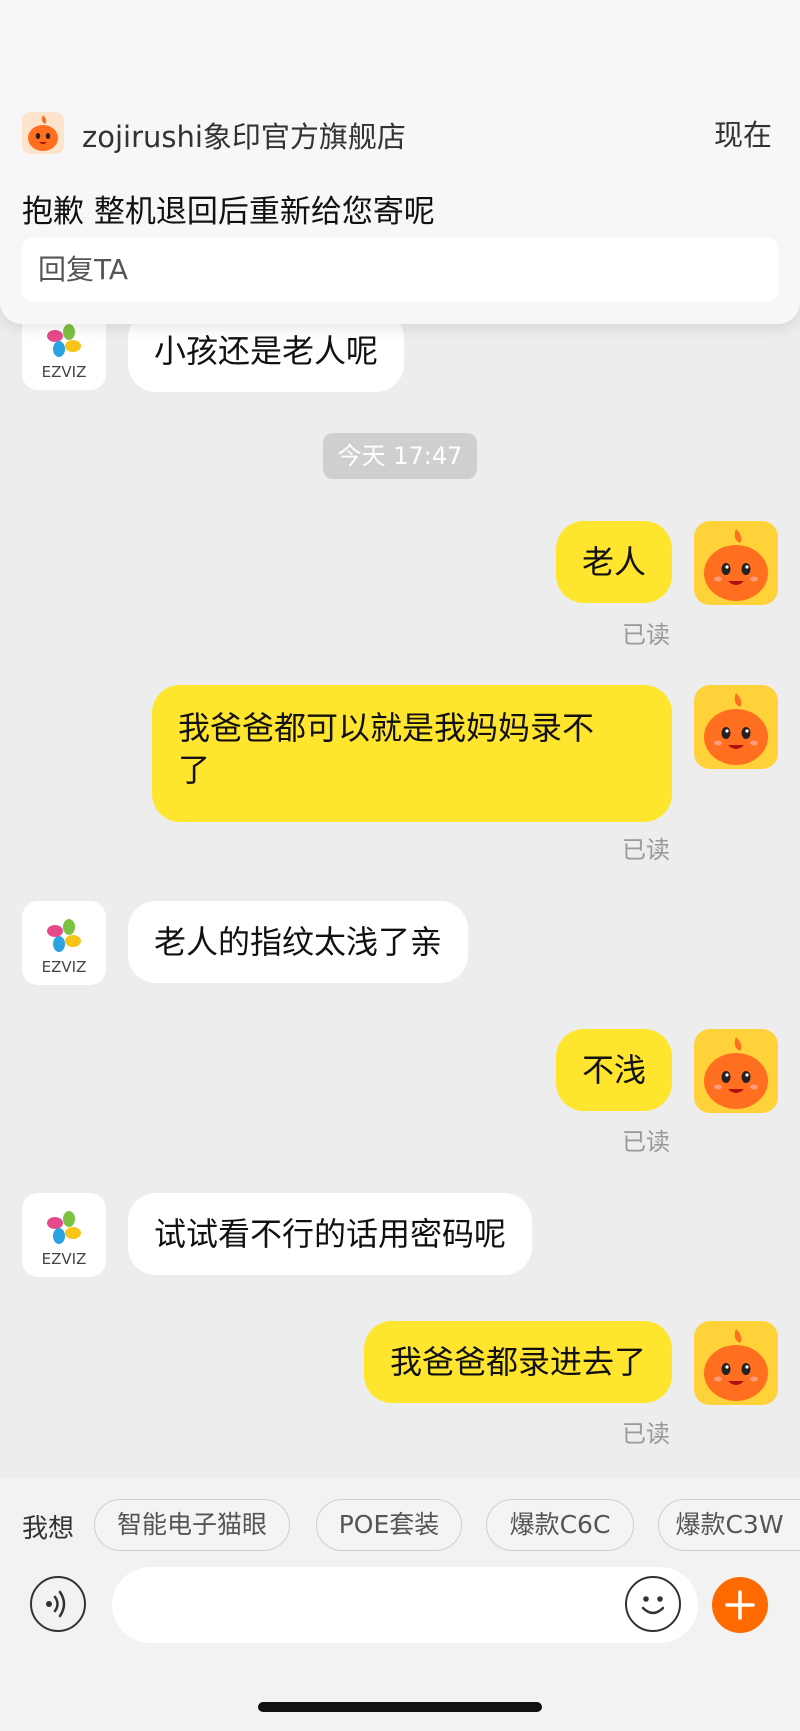 The width and height of the screenshot is (800, 1731). I want to click on plus-button, so click(740, 1605).